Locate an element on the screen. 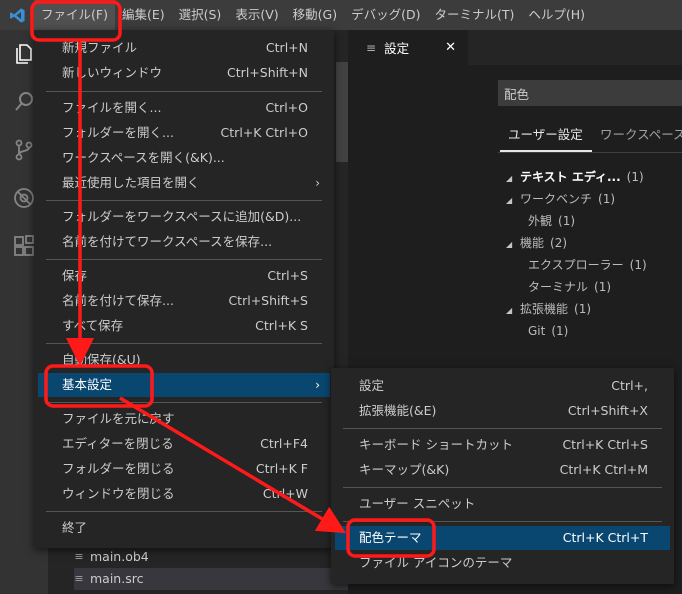 This screenshot has width=682, height=594. toc-item-terminal: ターミナル (1) is located at coordinates (569, 287).